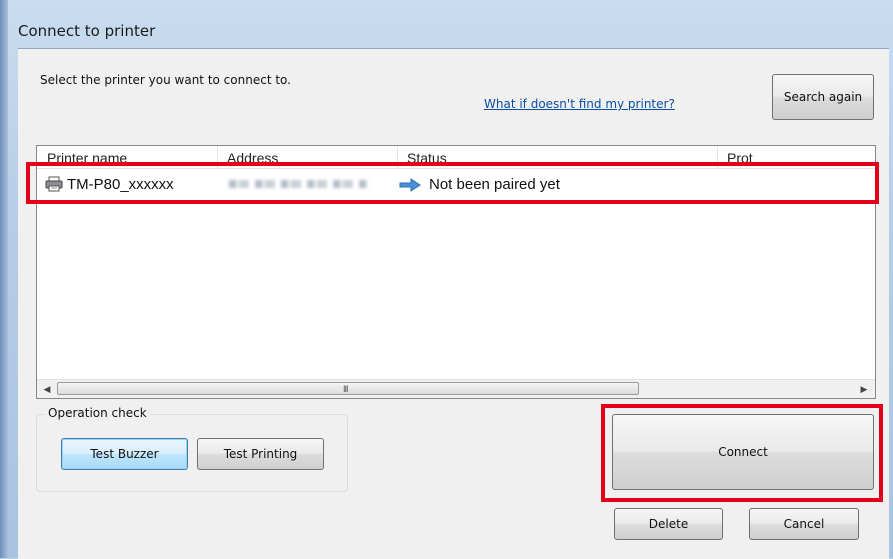  I want to click on window-title: Connect to printer, so click(87, 31).